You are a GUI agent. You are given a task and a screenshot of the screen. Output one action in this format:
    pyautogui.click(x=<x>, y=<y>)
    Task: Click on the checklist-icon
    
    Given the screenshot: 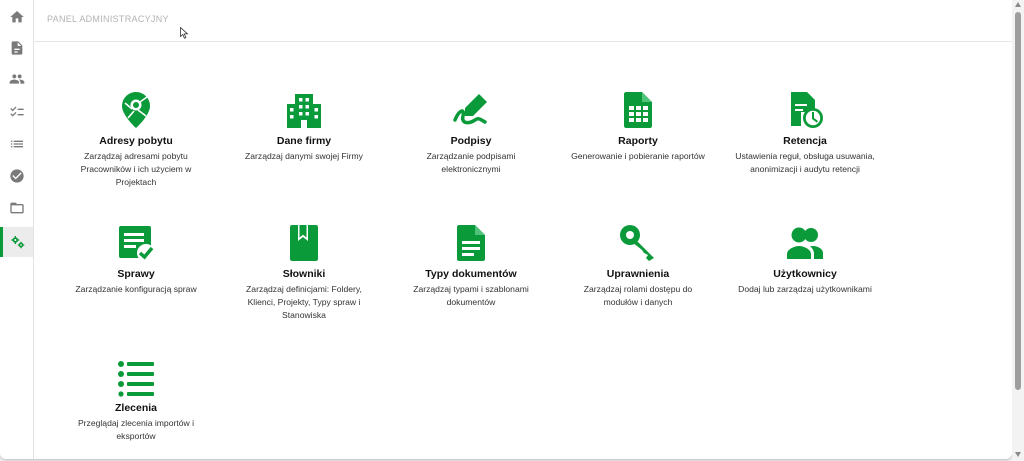 What is the action you would take?
    pyautogui.click(x=16, y=111)
    